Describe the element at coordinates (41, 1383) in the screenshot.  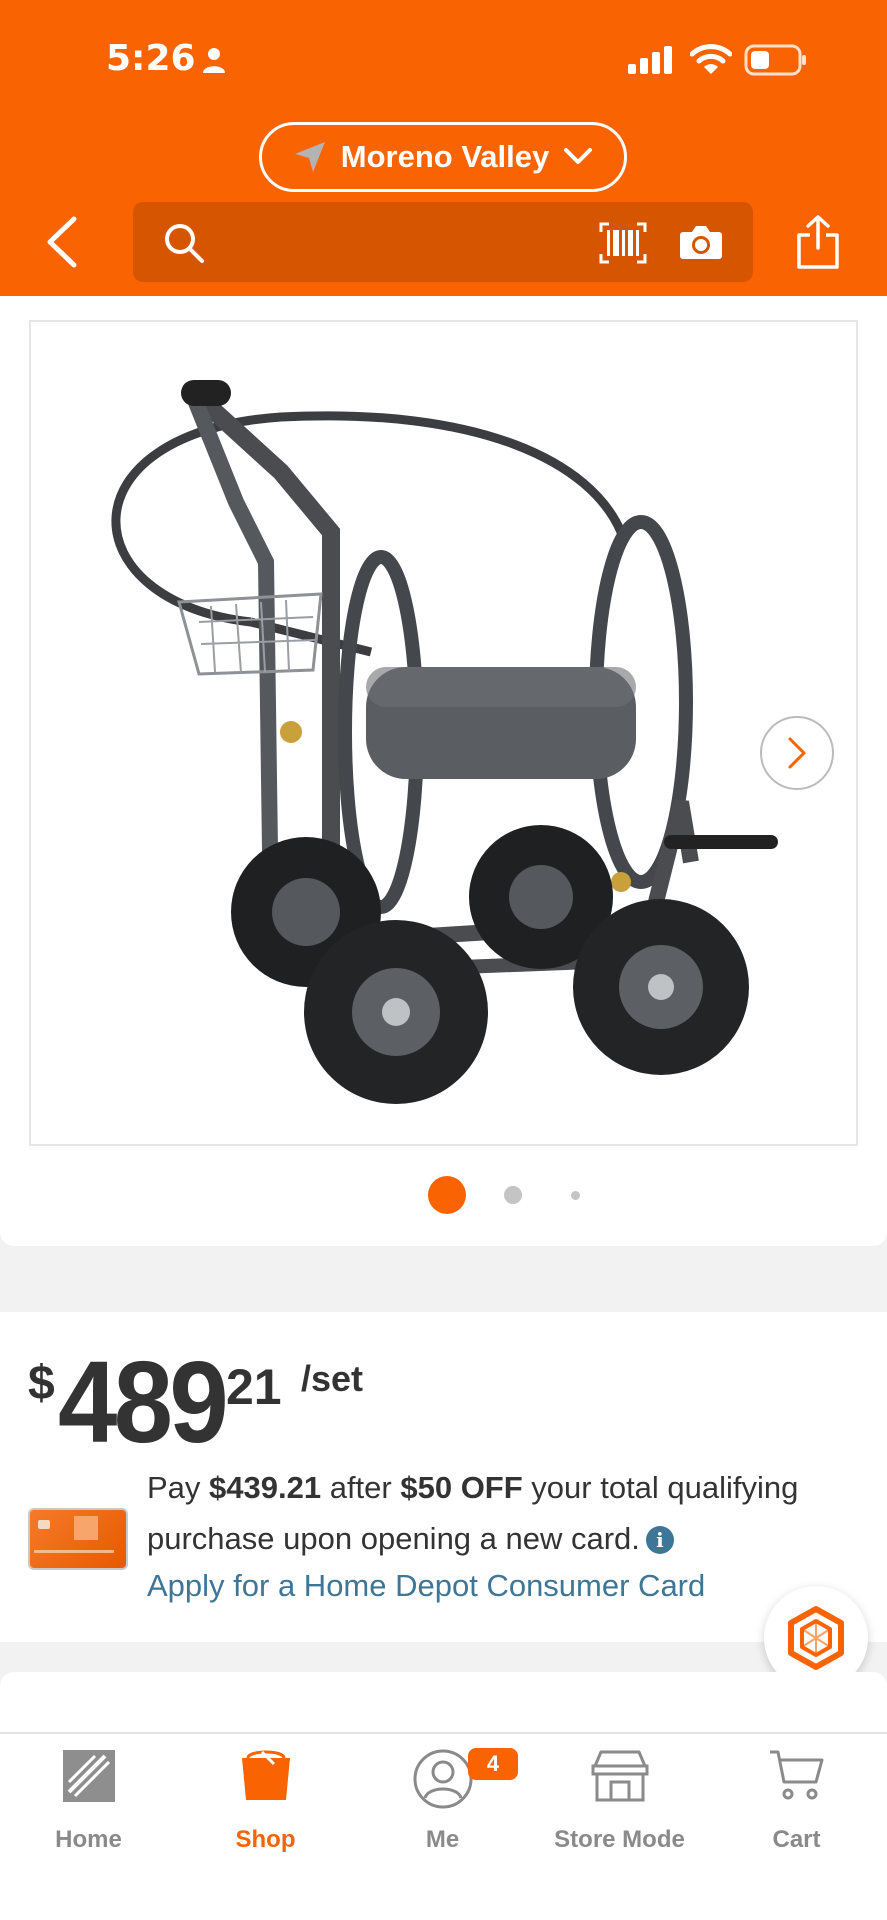
I see `price-currency: $` at that location.